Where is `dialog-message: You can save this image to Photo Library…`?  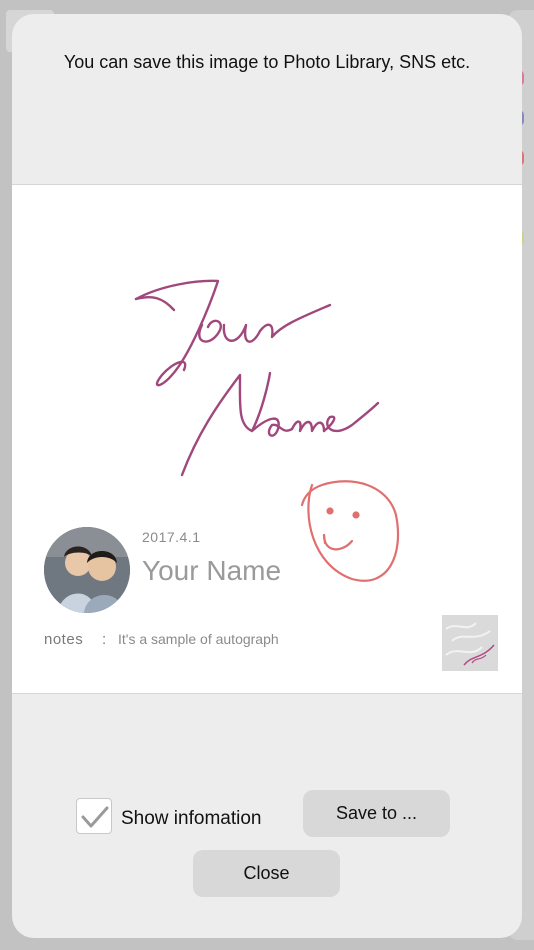 dialog-message: You can save this image to Photo Library… is located at coordinates (267, 62).